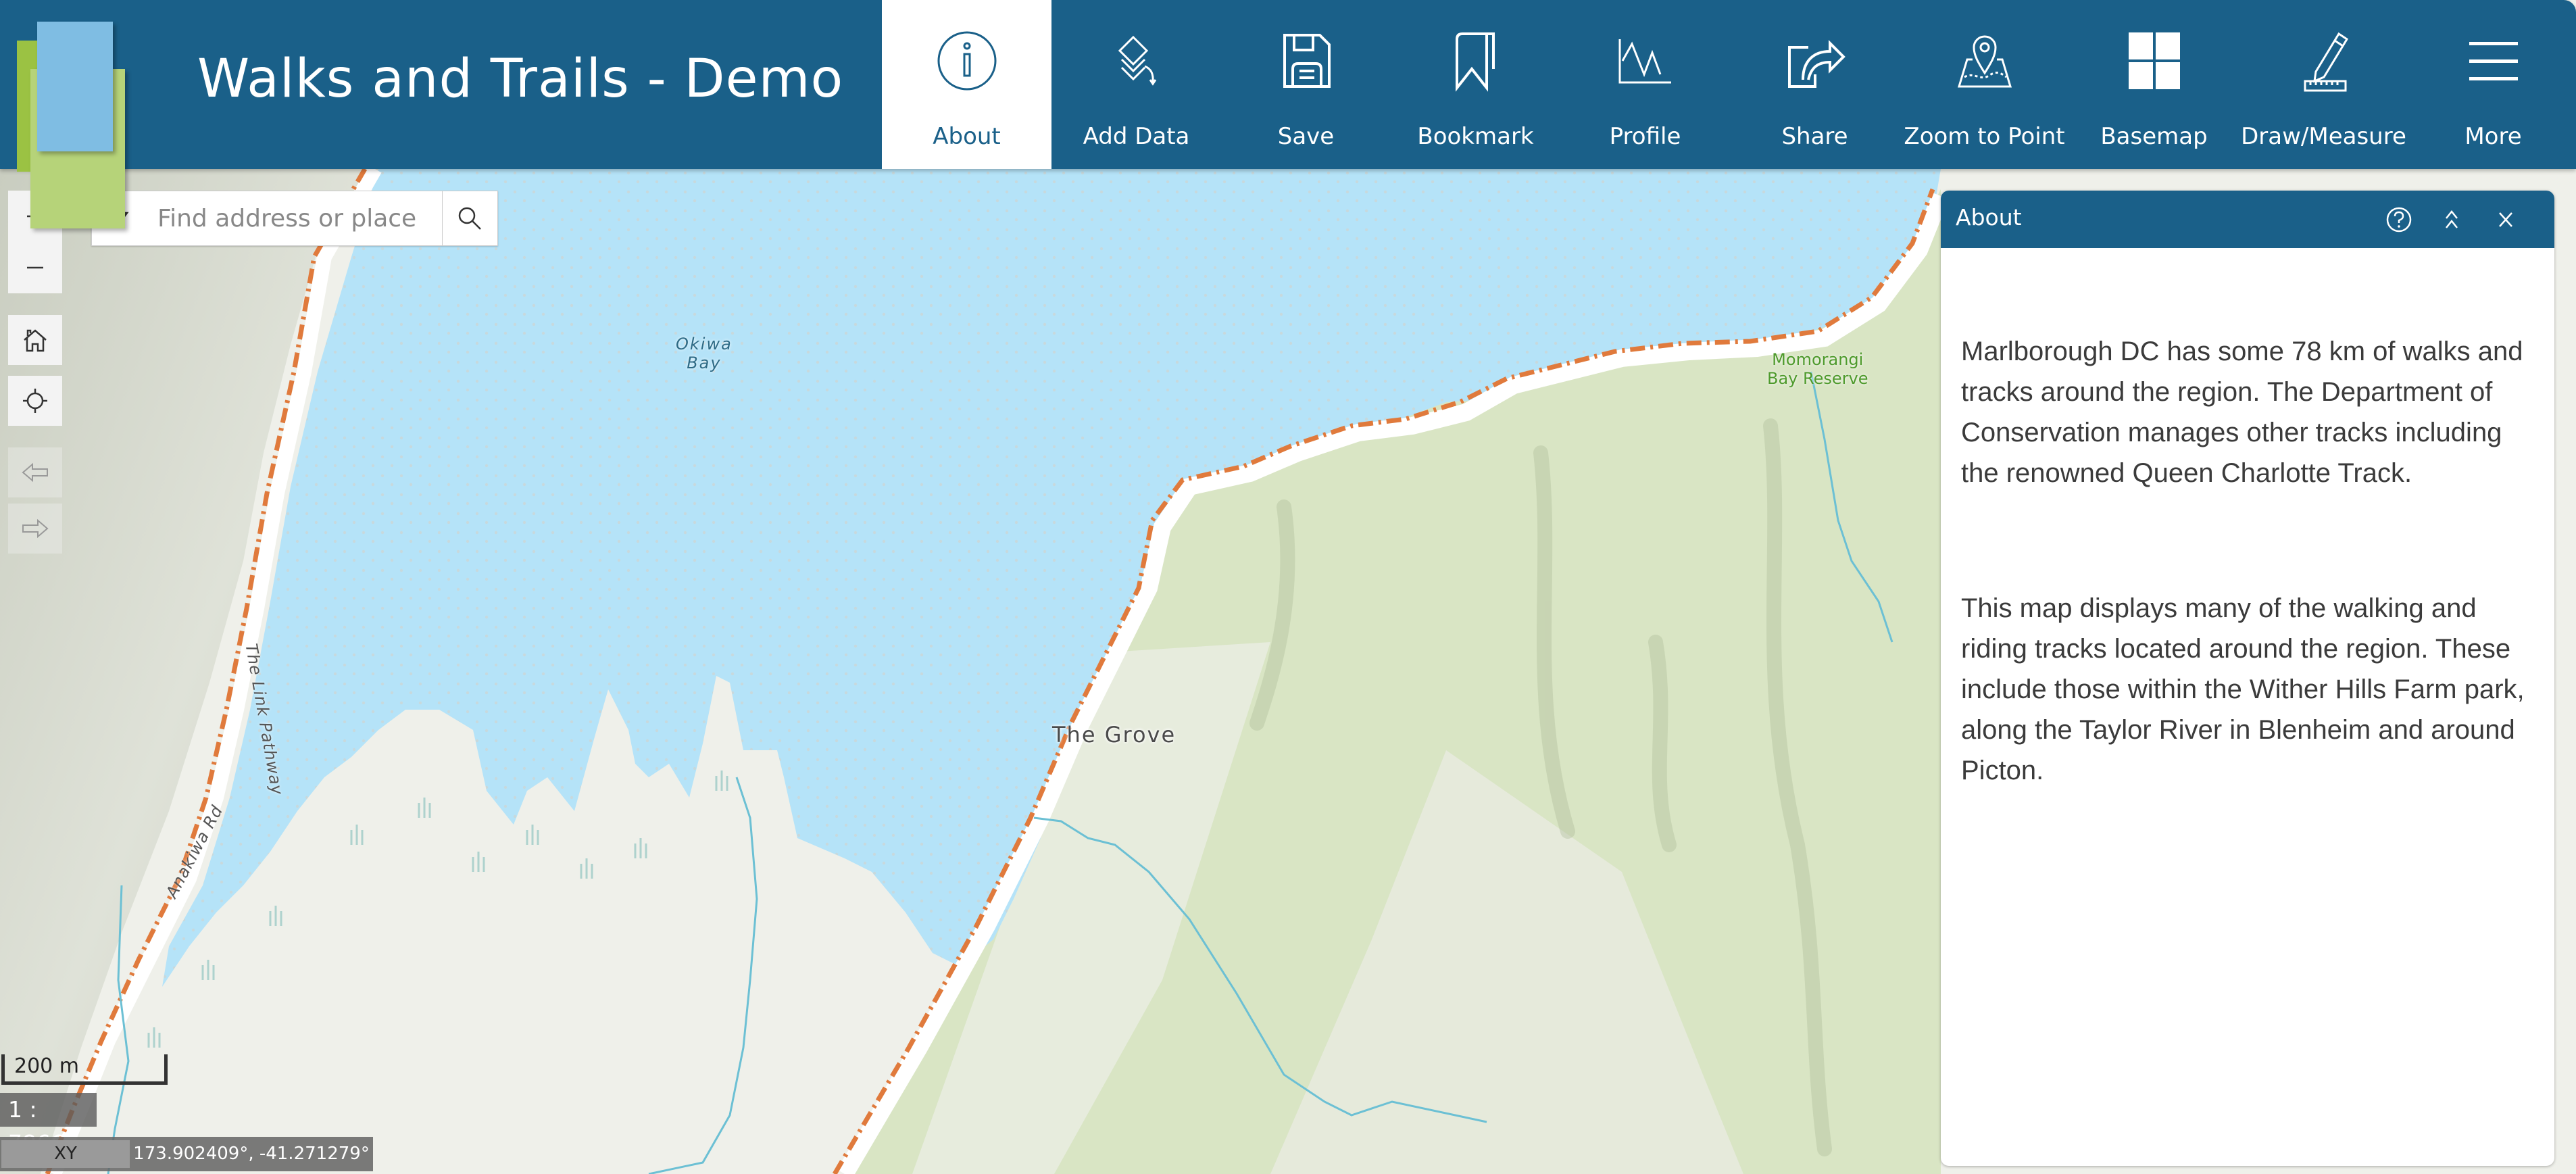 The height and width of the screenshot is (1174, 2576). What do you see at coordinates (2154, 136) in the screenshot?
I see `nav-label: Basemap` at bounding box center [2154, 136].